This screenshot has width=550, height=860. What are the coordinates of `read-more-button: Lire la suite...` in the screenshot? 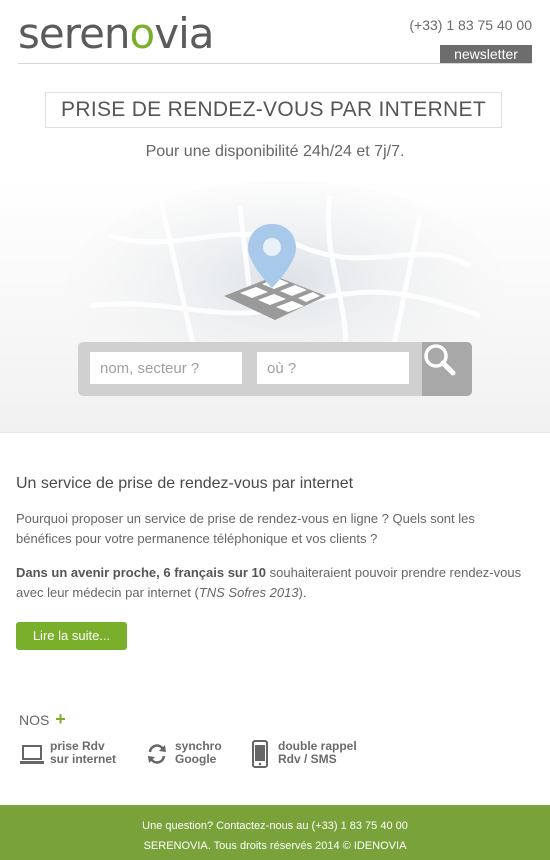 It's located at (71, 636).